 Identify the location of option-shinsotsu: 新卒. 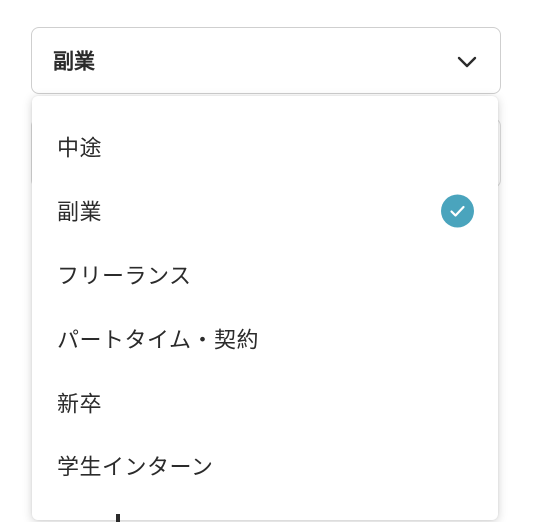
(265, 403).